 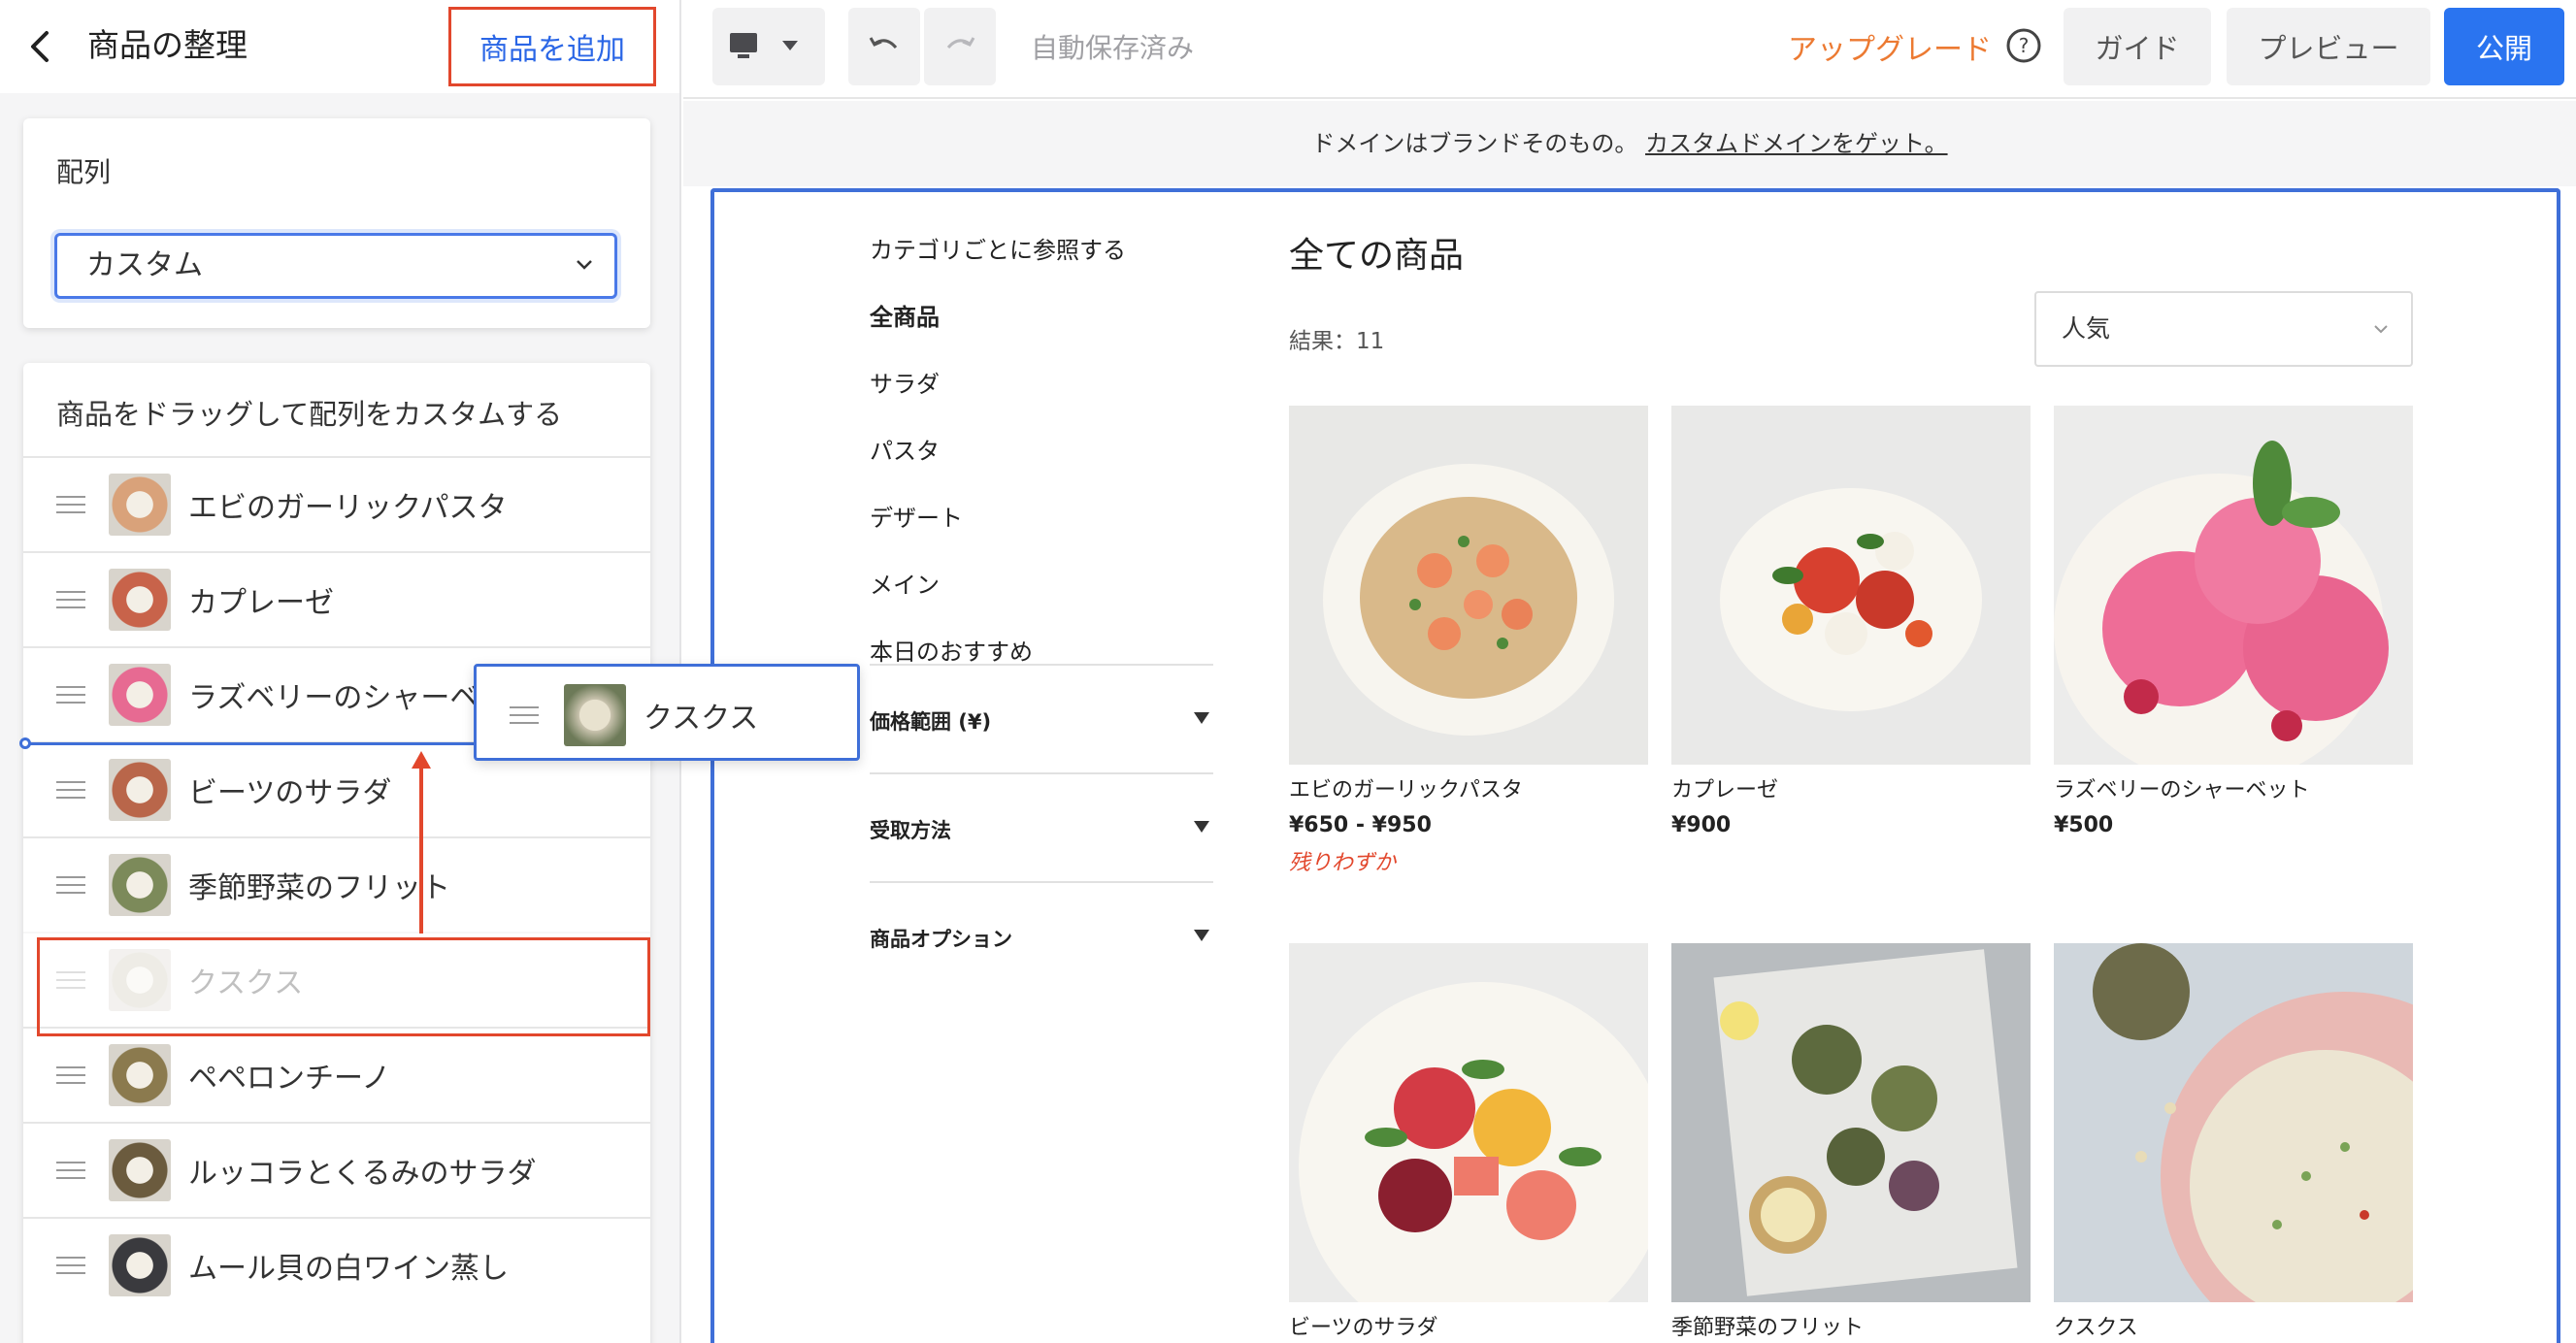 I want to click on banner-text: ドメインはブランドそのもの。, so click(x=1474, y=143).